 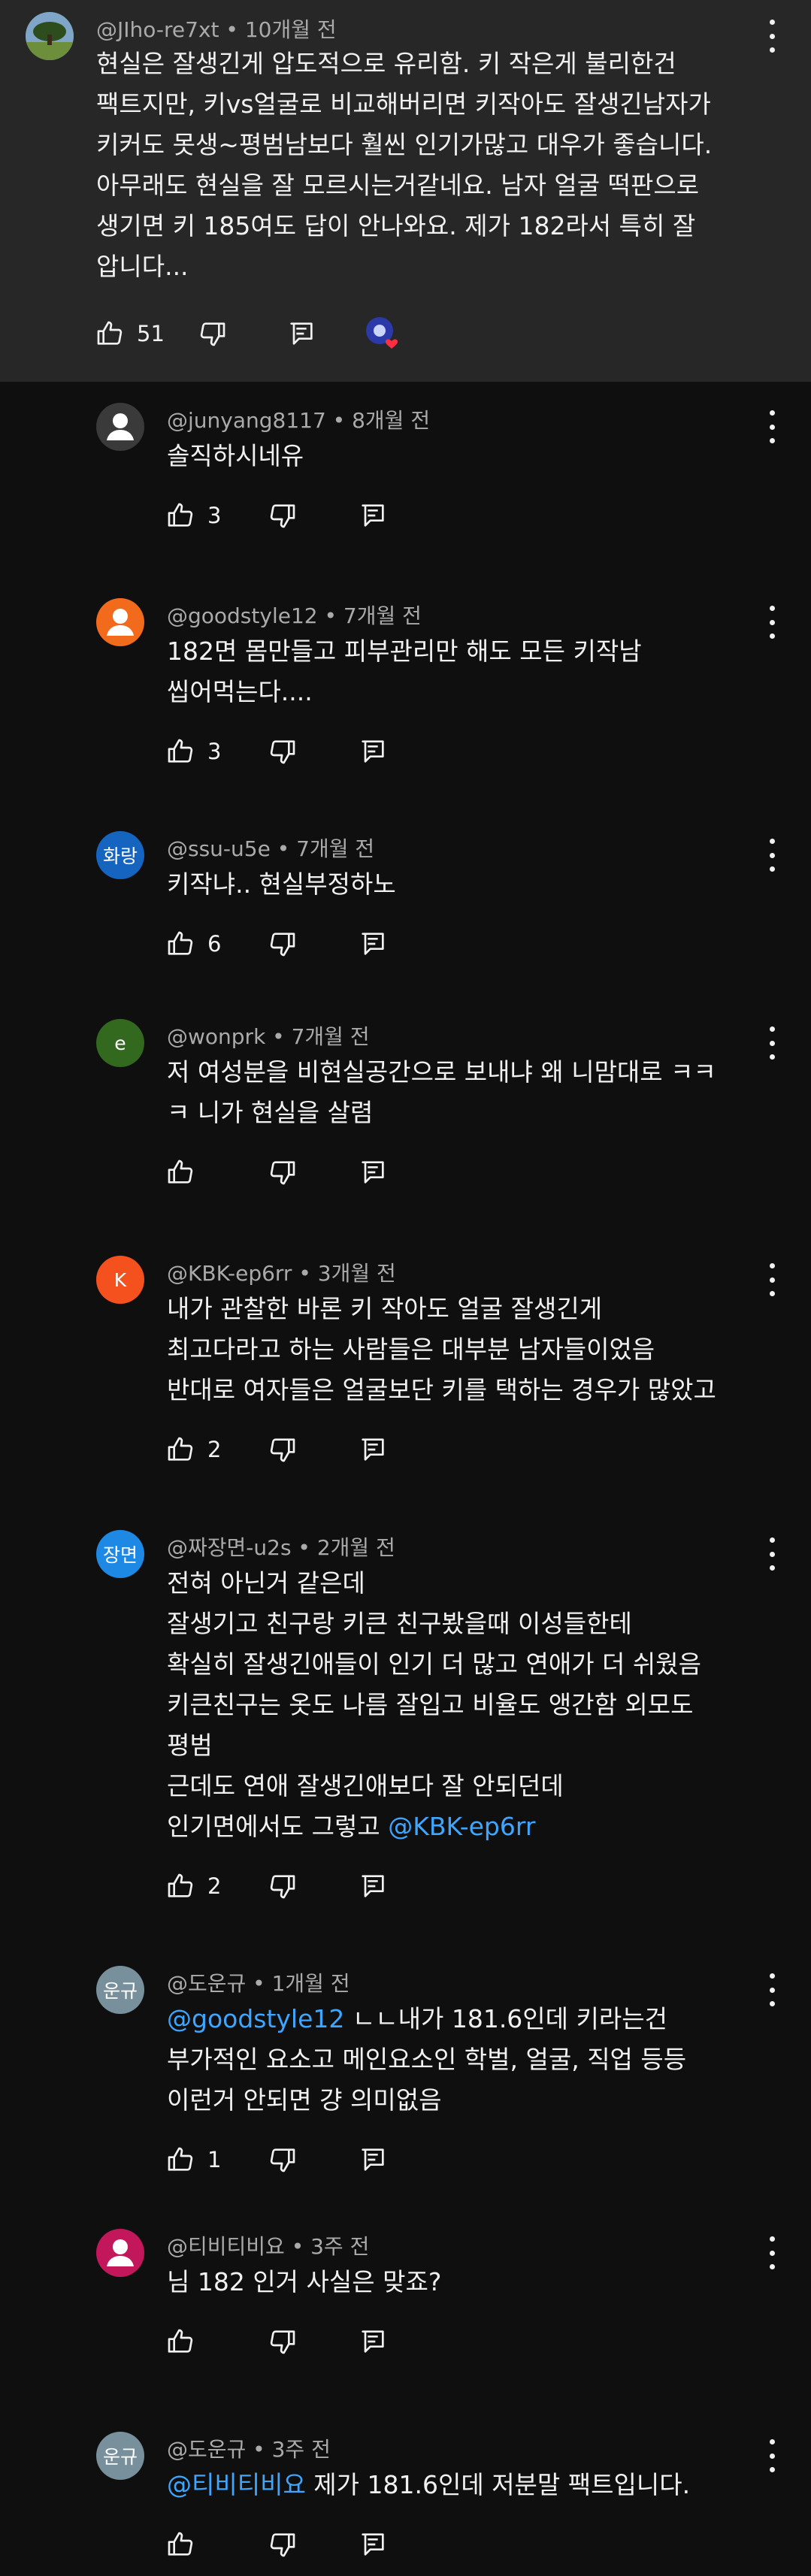 I want to click on comment-line: @티비티비요 제가 181.6인데 저분말 팩트입니다., so click(x=489, y=2485).